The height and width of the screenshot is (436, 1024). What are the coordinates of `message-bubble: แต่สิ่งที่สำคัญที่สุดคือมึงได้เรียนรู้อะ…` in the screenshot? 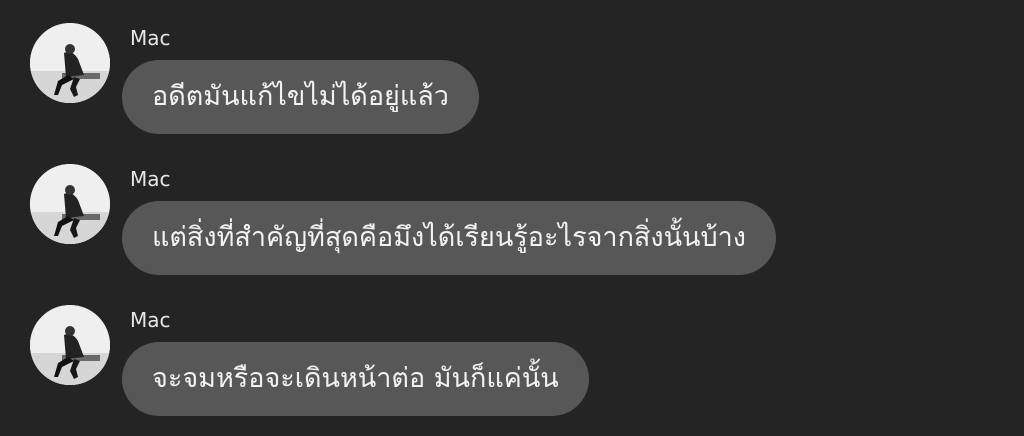 It's located at (449, 238).